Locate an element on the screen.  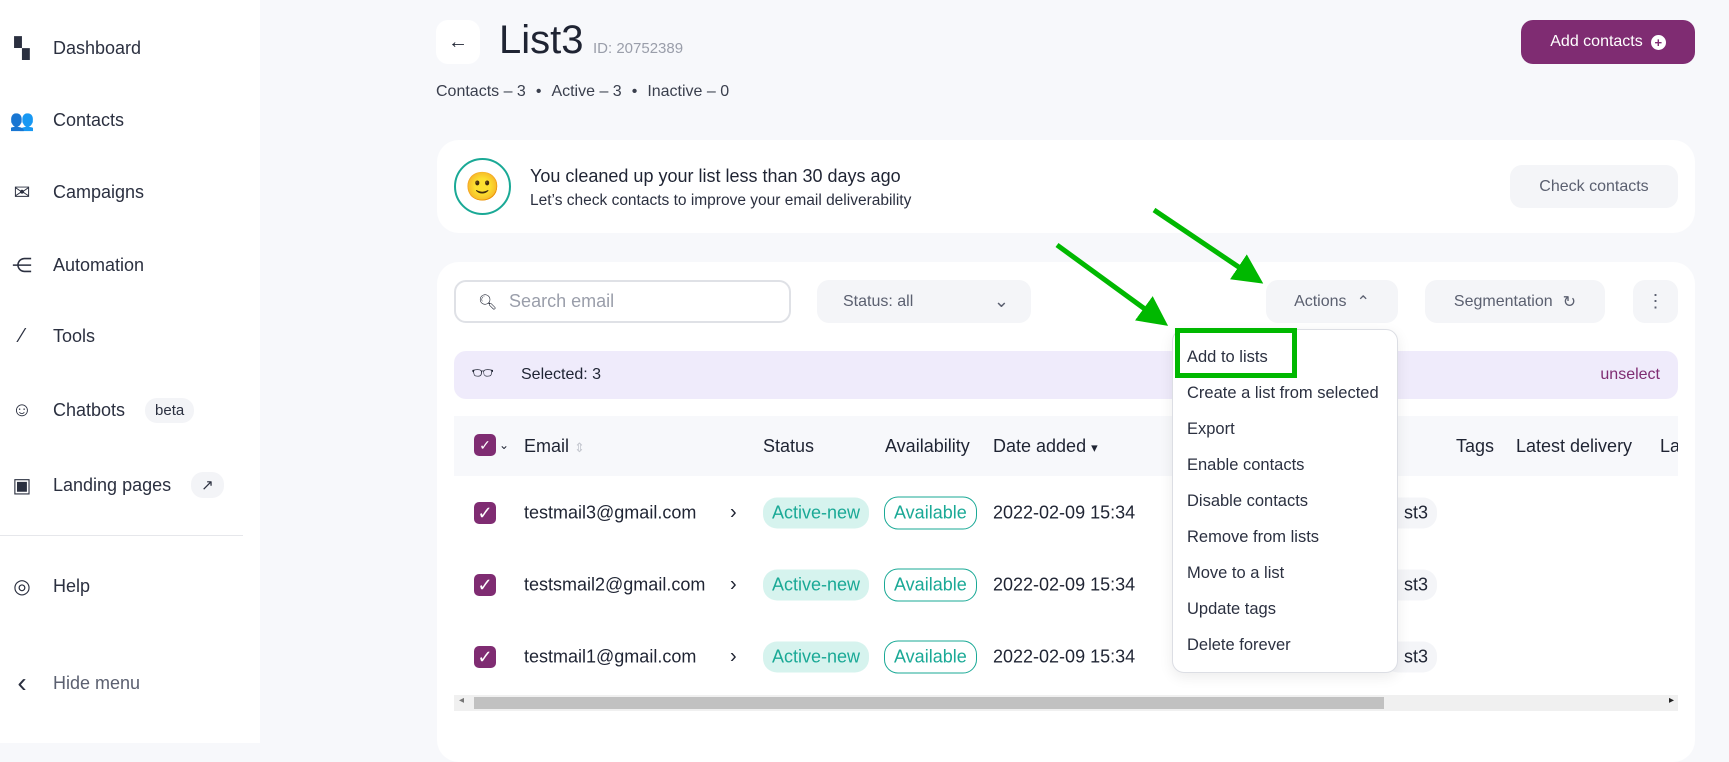
annotation-arrows is located at coordinates (1159, 266).